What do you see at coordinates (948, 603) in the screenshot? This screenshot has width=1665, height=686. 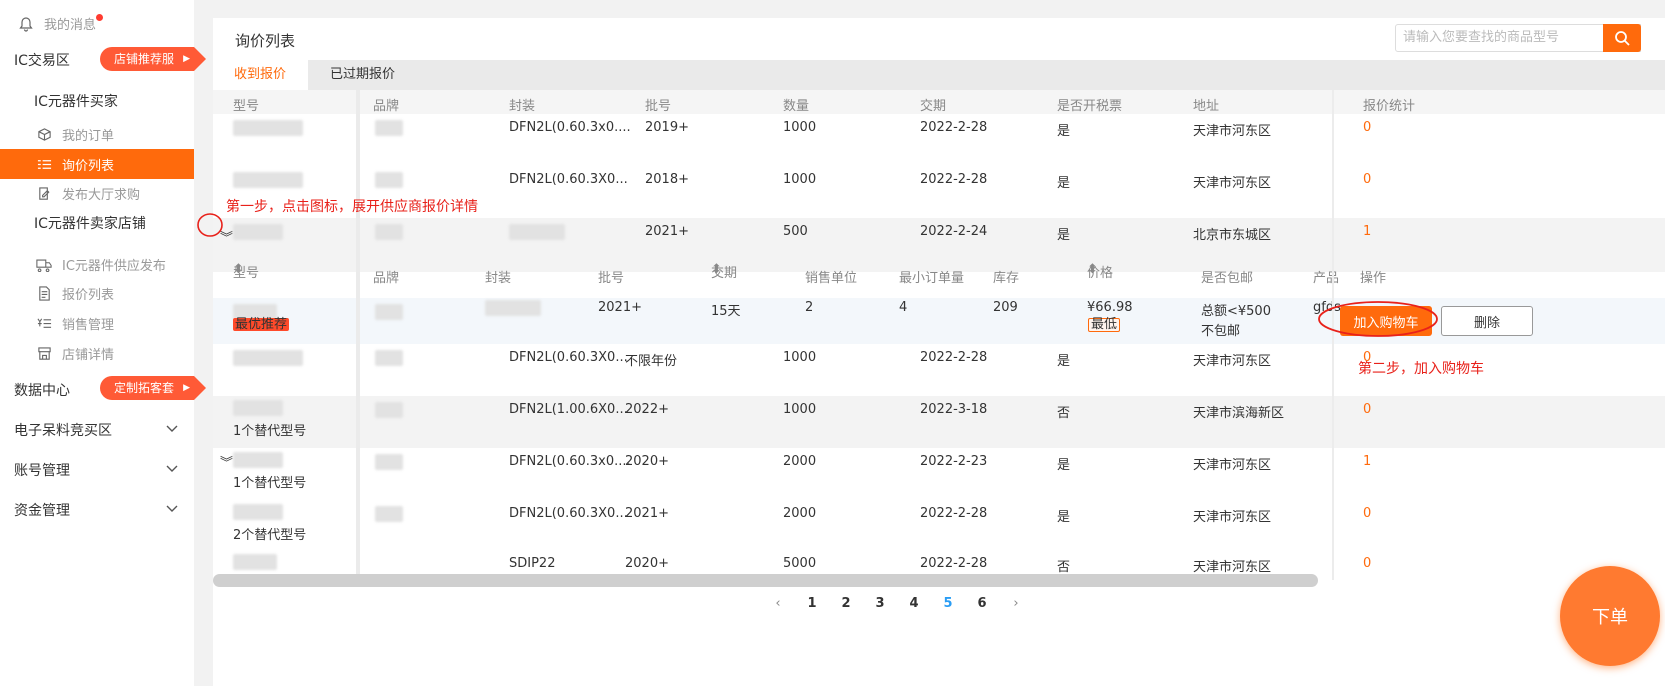 I see `page-5-current: 5` at bounding box center [948, 603].